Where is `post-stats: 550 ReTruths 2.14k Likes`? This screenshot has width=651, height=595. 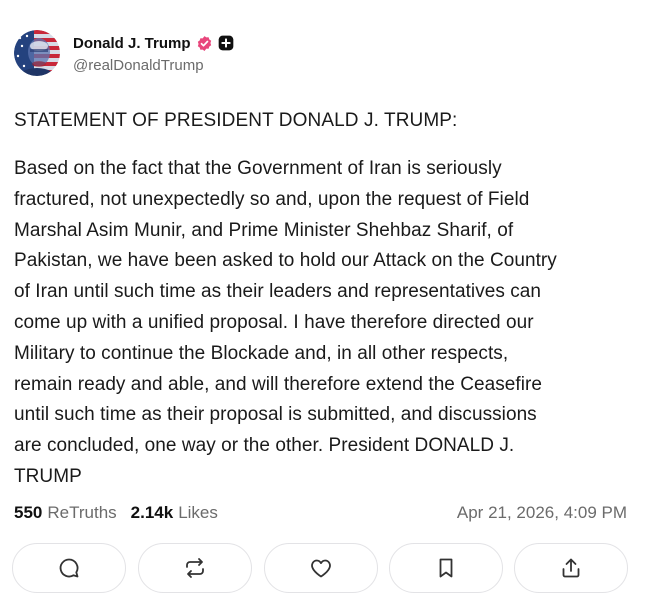
post-stats: 550 ReTruths 2.14k Likes is located at coordinates (116, 513).